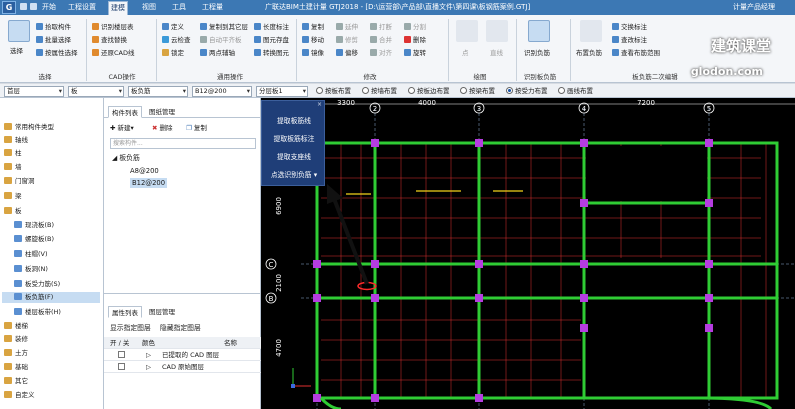 The height and width of the screenshot is (409, 795). I want to click on tree-item: 其它, so click(16, 381).